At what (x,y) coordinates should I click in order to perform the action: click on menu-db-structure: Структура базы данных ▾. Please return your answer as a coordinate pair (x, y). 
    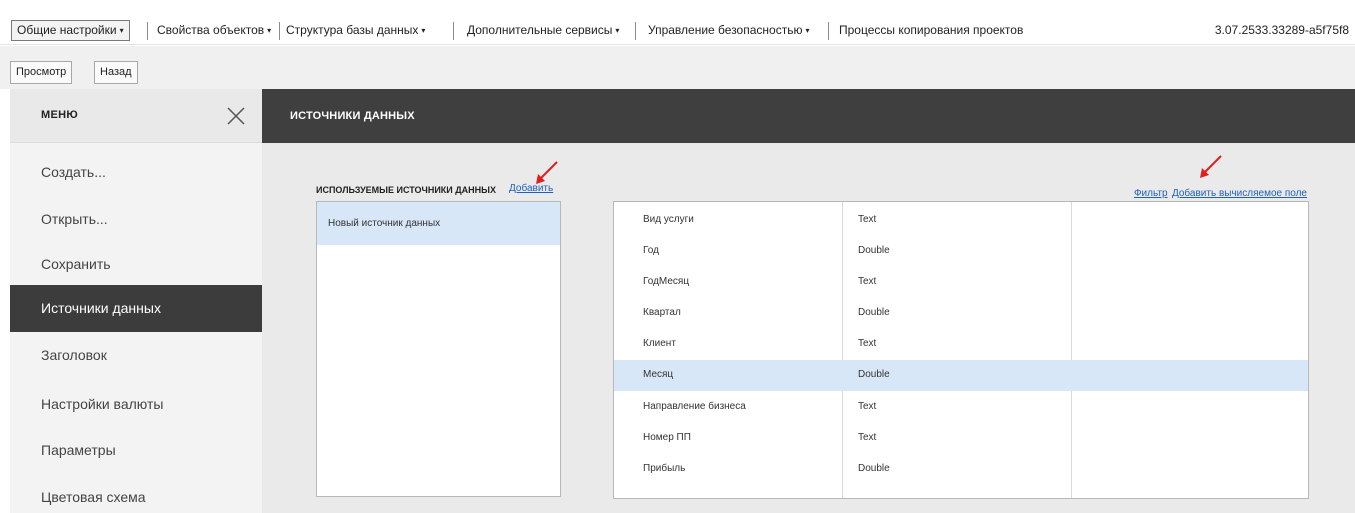
    Looking at the image, I should click on (355, 30).